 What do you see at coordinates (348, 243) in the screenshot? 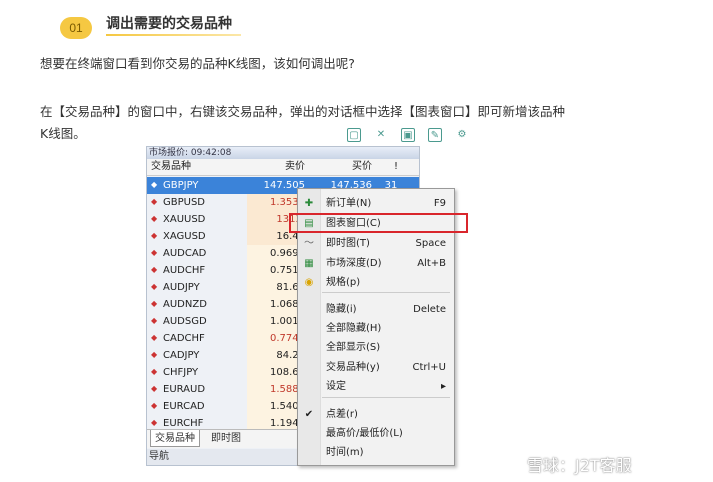
I see `menu-item-label: 即时图(T)` at bounding box center [348, 243].